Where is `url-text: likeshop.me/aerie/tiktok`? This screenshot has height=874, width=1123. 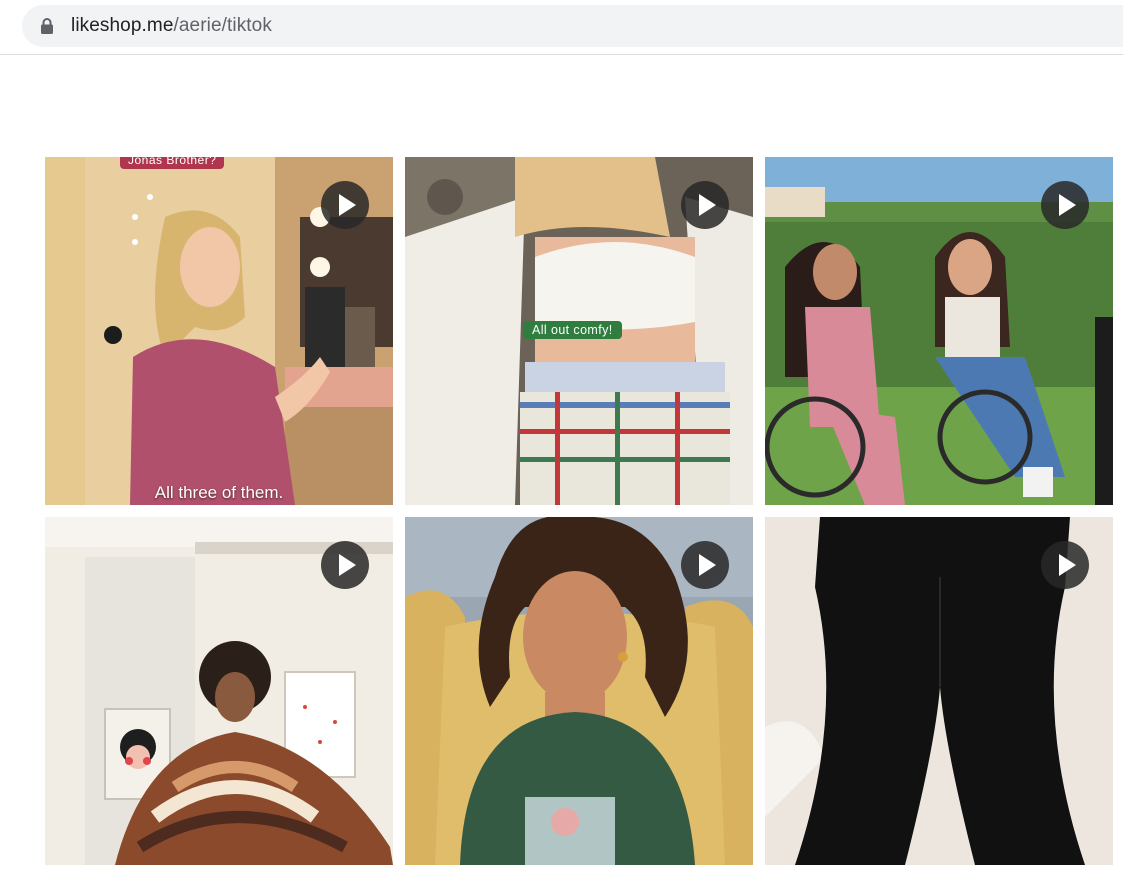
url-text: likeshop.me/aerie/tiktok is located at coordinates (171, 26).